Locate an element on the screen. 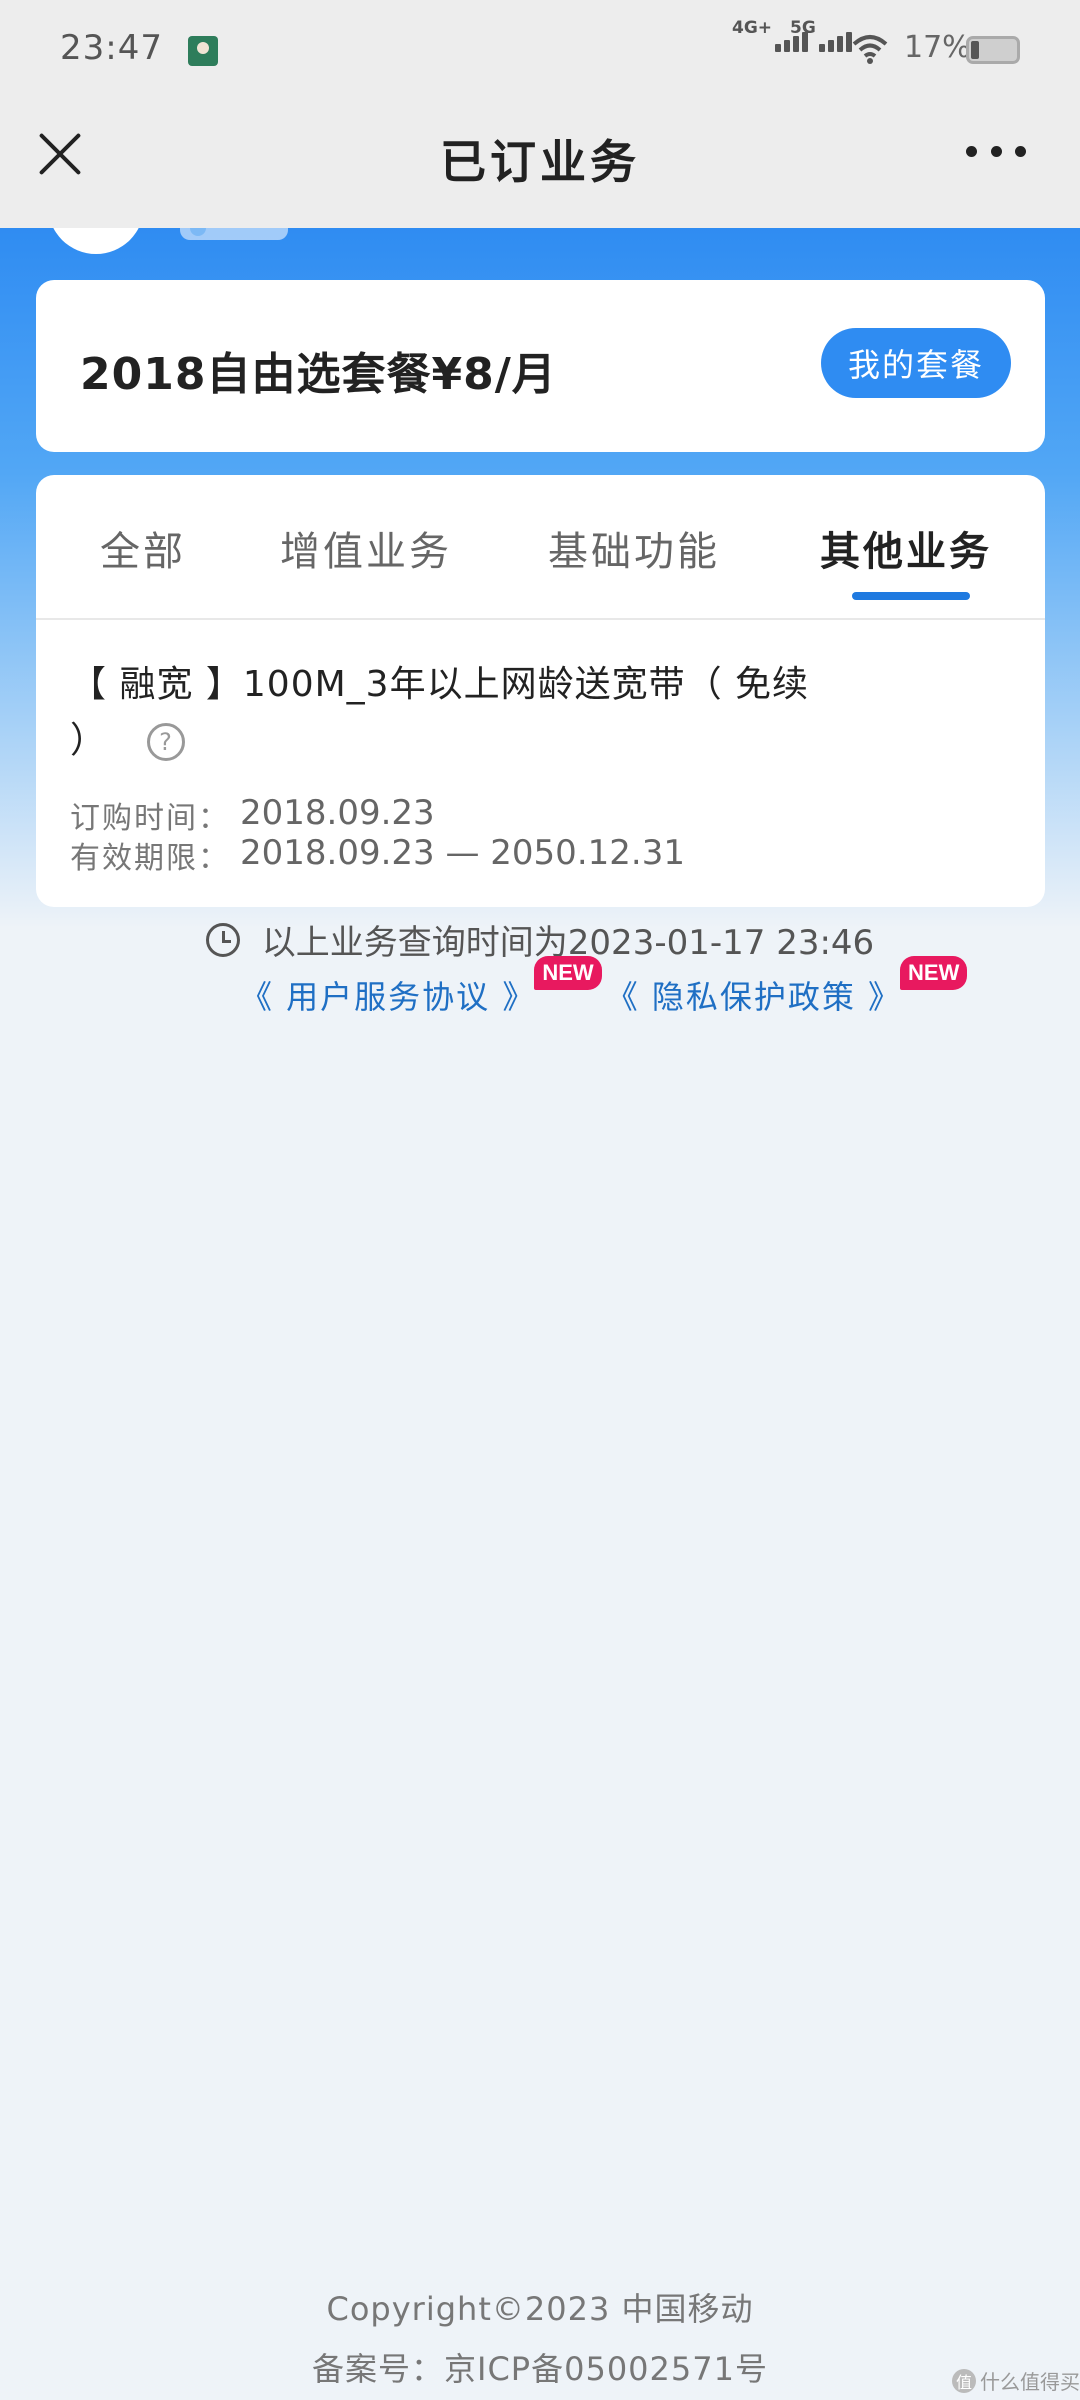  page-title: 已订业务 is located at coordinates (540, 162).